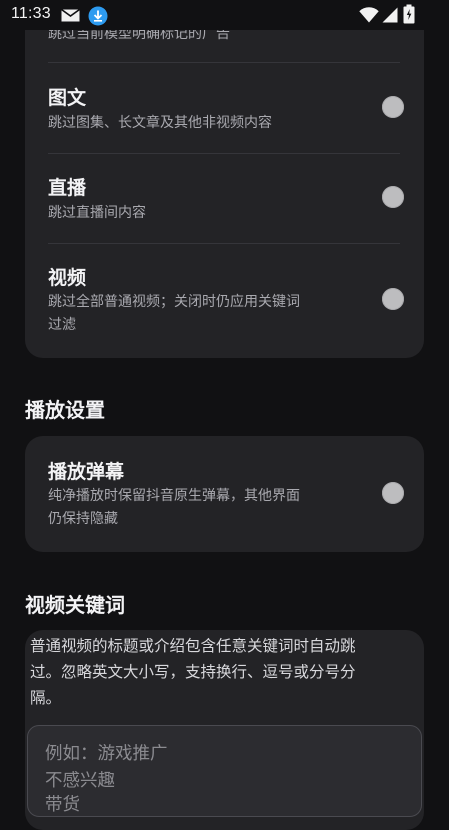  Describe the element at coordinates (393, 107) in the screenshot. I see `toggle-radio-image-text` at that location.